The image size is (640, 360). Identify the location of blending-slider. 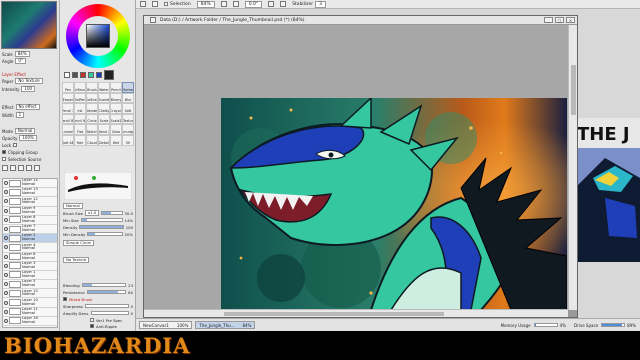
(104, 285).